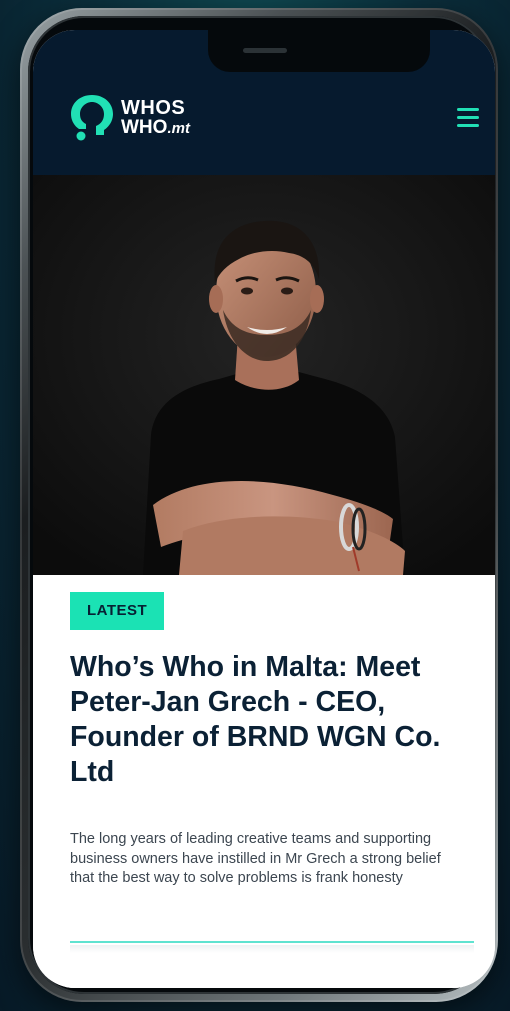  What do you see at coordinates (144, 127) in the screenshot?
I see `logo-line-2-text: WHO` at bounding box center [144, 127].